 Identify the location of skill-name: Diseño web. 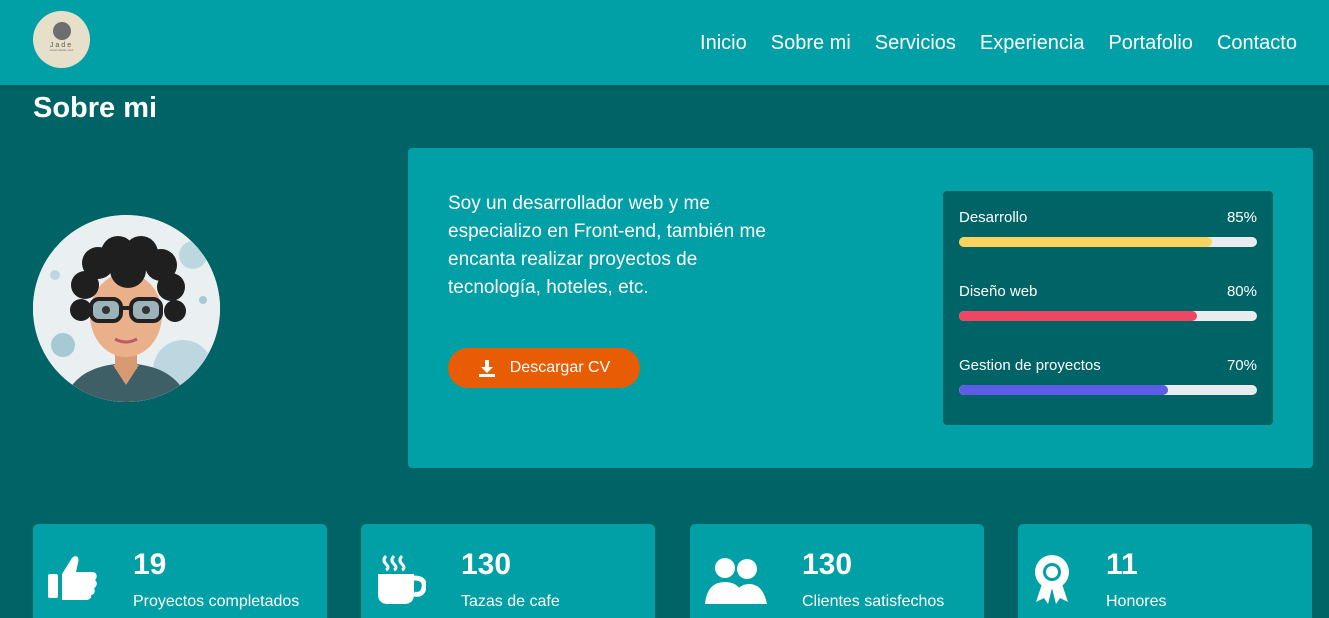
(998, 291).